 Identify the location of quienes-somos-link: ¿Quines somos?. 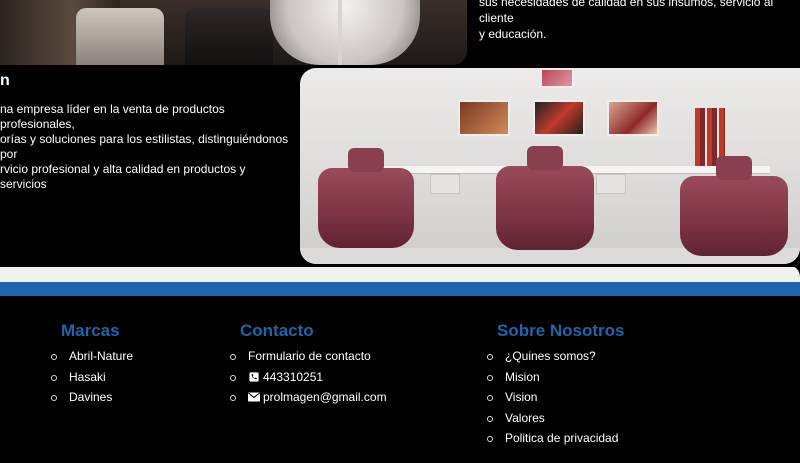
(550, 356).